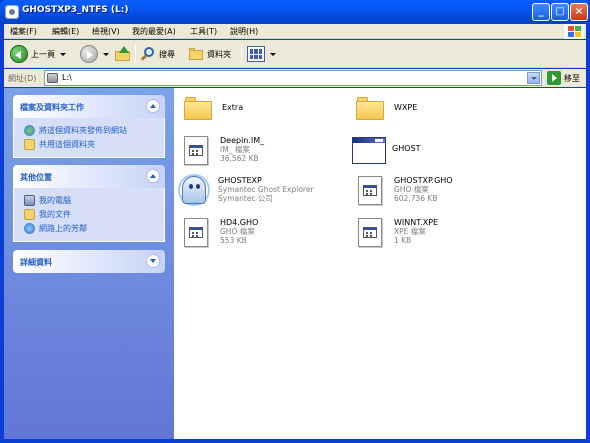 Image resolution: width=590 pixels, height=443 pixels. What do you see at coordinates (262, 110) in the screenshot?
I see `file-item-extra: Extra` at bounding box center [262, 110].